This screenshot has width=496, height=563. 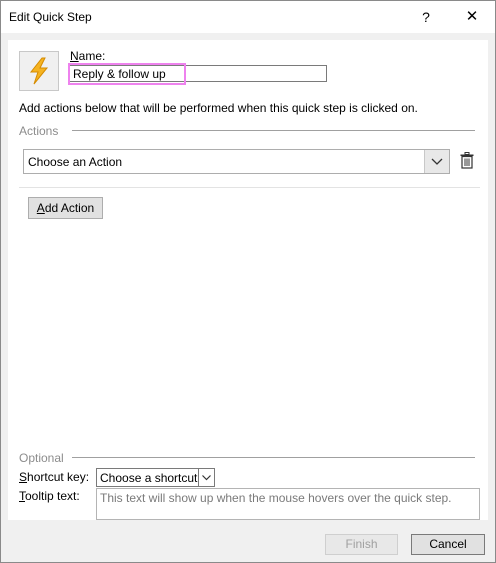 I want to click on close-button: ✕, so click(x=472, y=17).